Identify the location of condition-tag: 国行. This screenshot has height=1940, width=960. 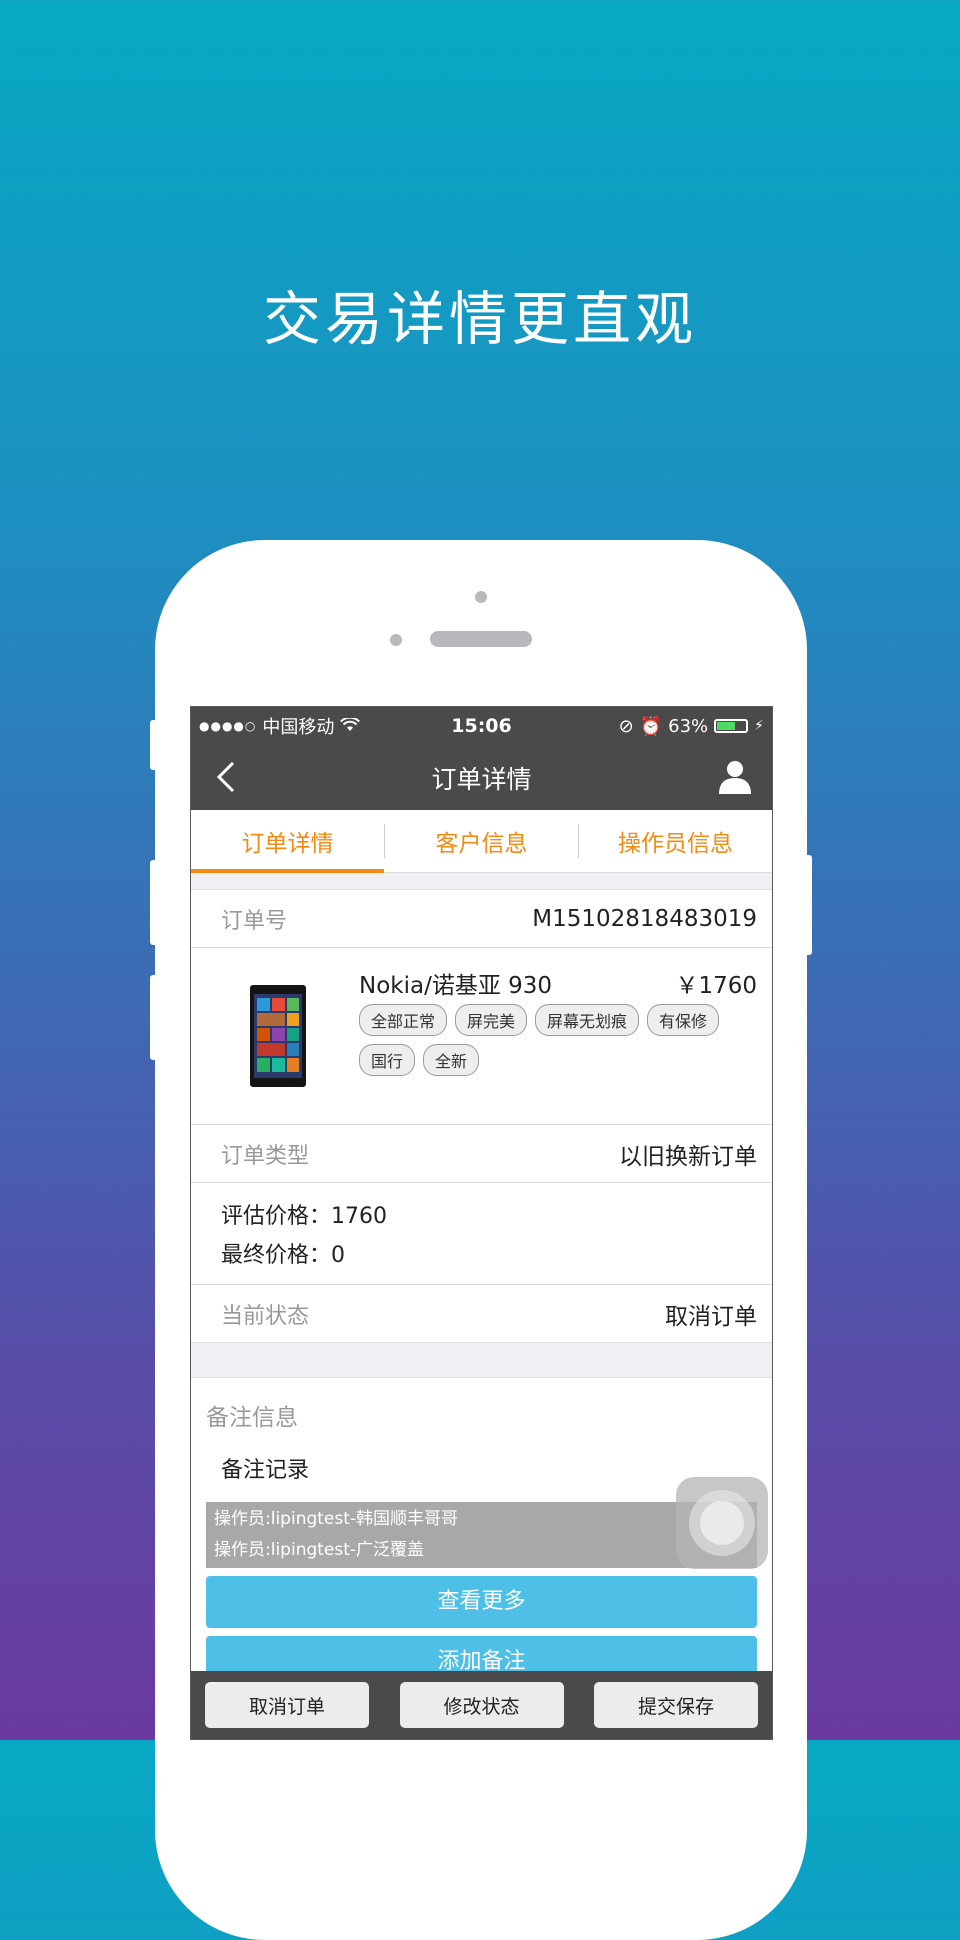
(387, 1060).